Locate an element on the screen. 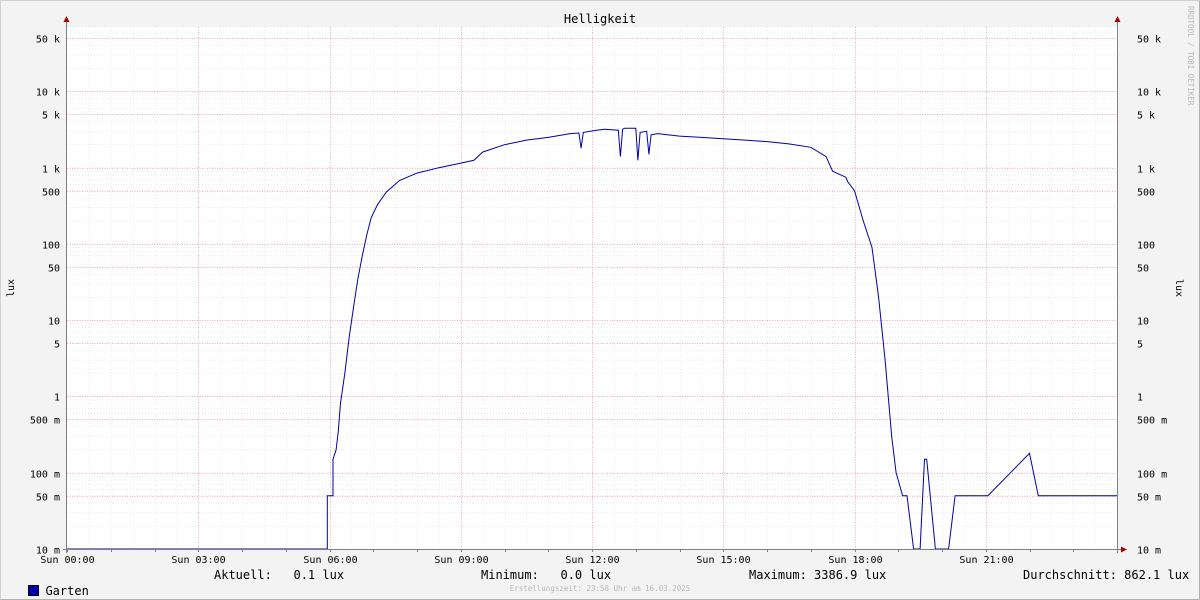 The image size is (1200, 600). y-tick-label-right: 500 is located at coordinates (1146, 193).